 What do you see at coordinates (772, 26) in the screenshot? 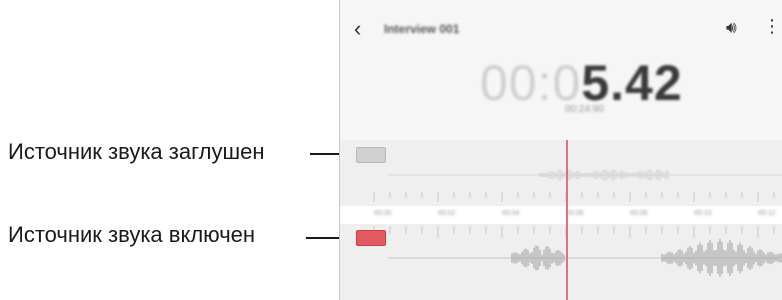
I see `more-vertical-icon: ⋮` at bounding box center [772, 26].